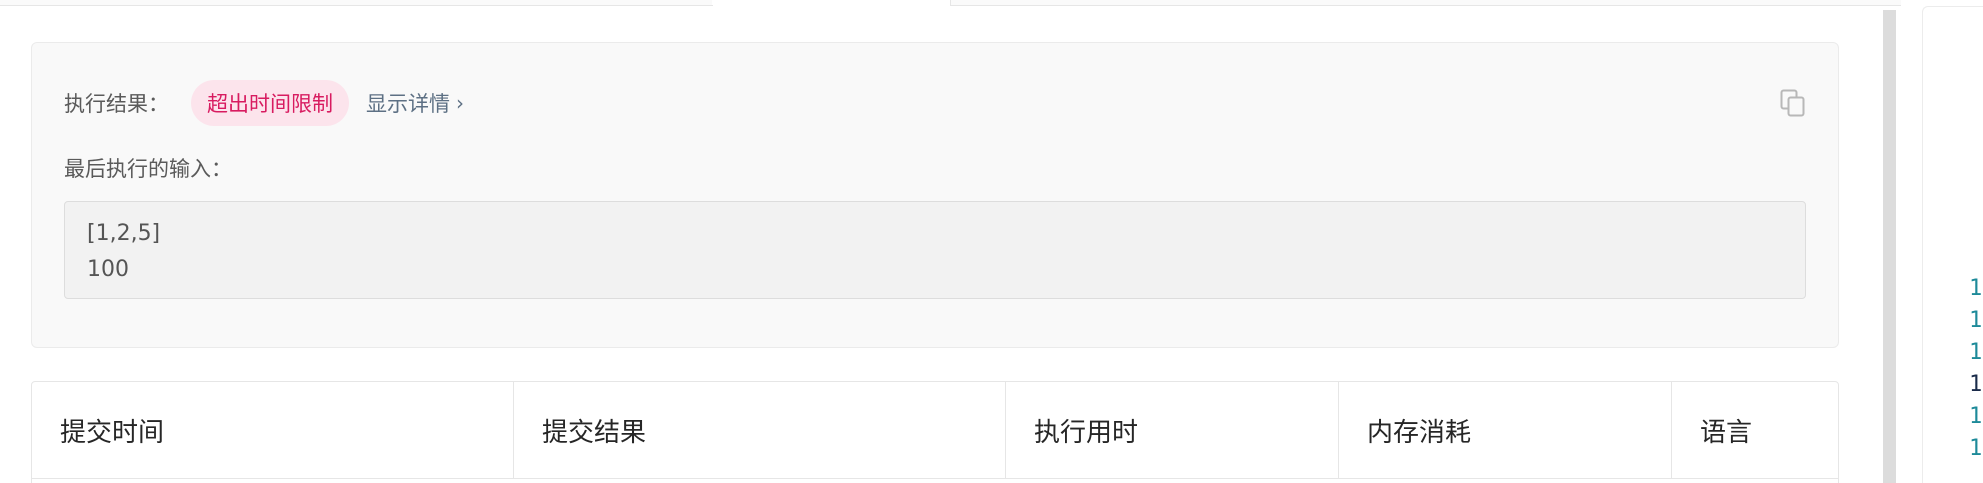  What do you see at coordinates (1889, 246) in the screenshot?
I see `vertical-scrollbar` at bounding box center [1889, 246].